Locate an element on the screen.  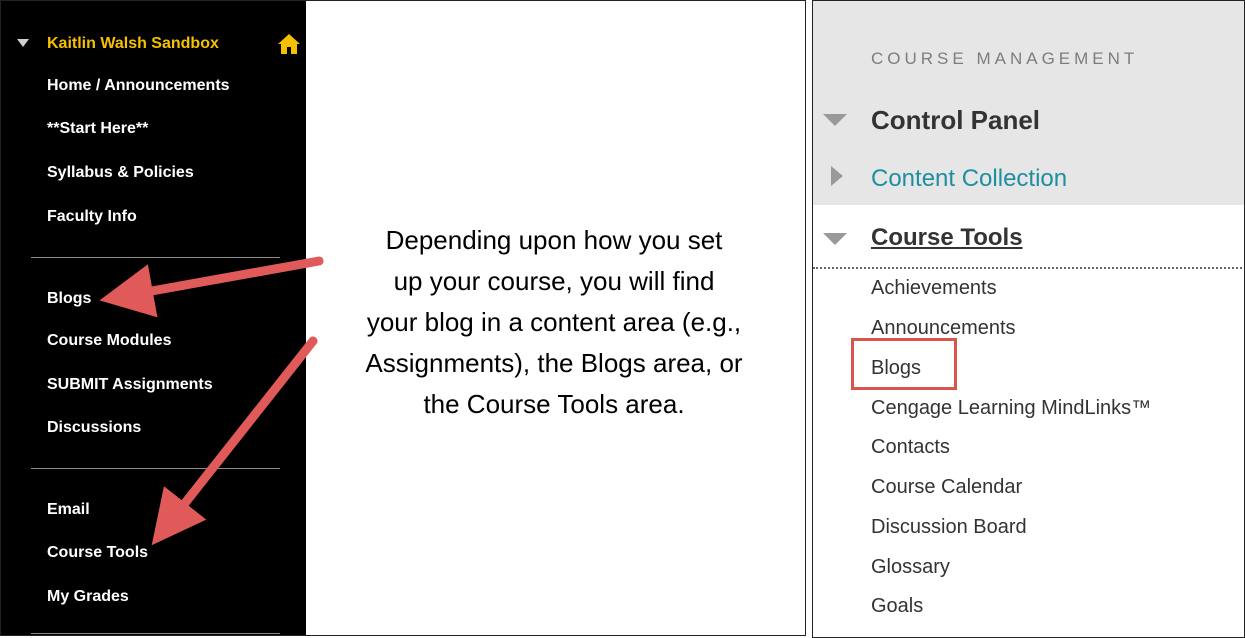
tool-course-calendar: Course Calendar is located at coordinates (946, 487).